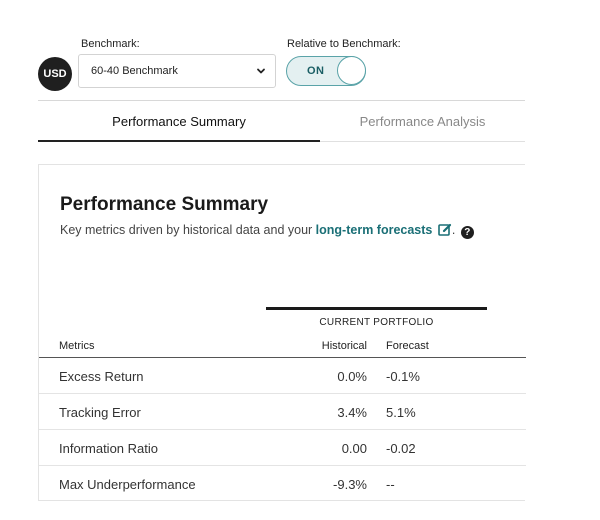  What do you see at coordinates (407, 346) in the screenshot?
I see `forecast-column-header: Forecast` at bounding box center [407, 346].